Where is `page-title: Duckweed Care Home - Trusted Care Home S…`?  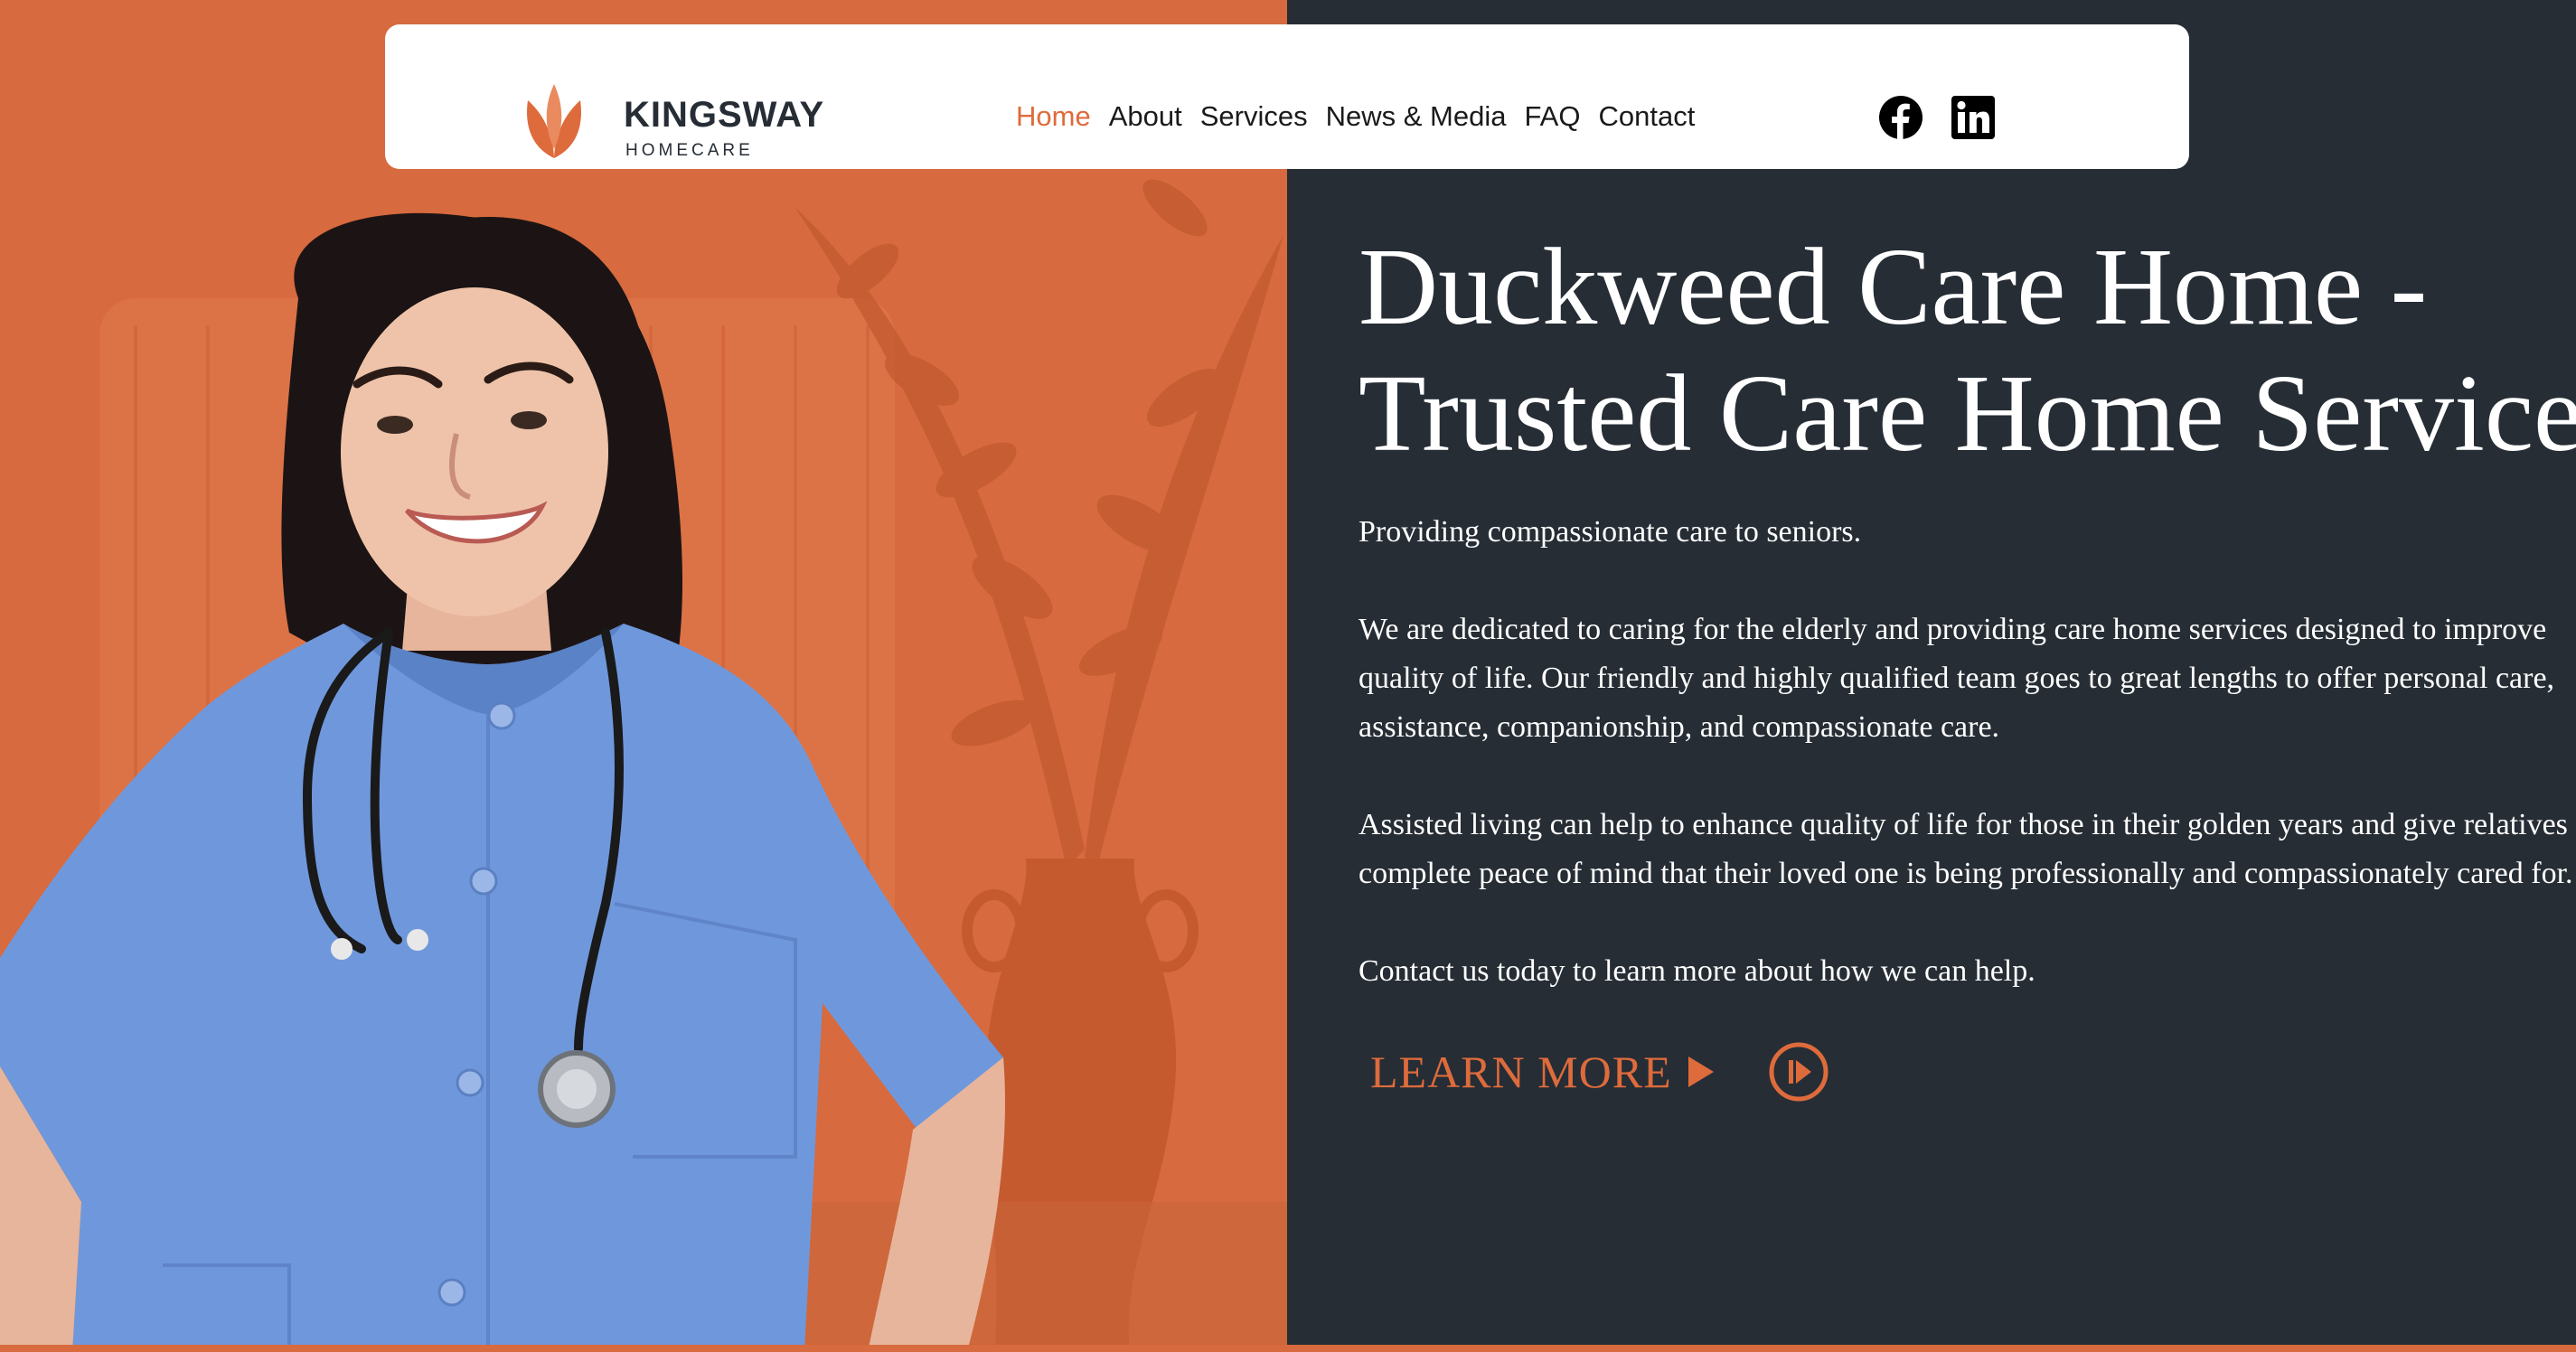 page-title: Duckweed Care Home - Trusted Care Home S… is located at coordinates (1968, 350).